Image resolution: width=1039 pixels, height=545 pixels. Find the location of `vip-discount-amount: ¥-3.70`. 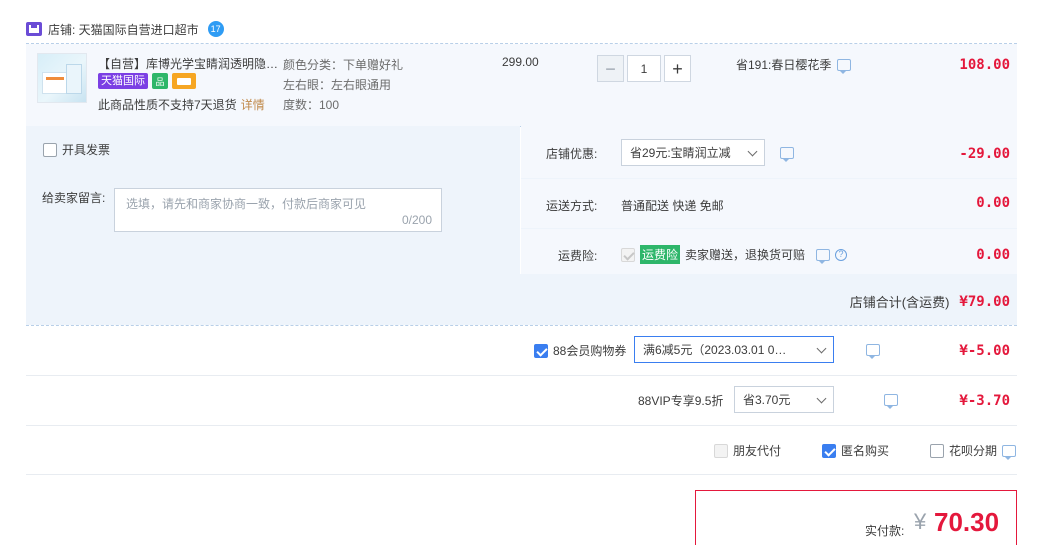

vip-discount-amount: ¥-3.70 is located at coordinates (984, 401).